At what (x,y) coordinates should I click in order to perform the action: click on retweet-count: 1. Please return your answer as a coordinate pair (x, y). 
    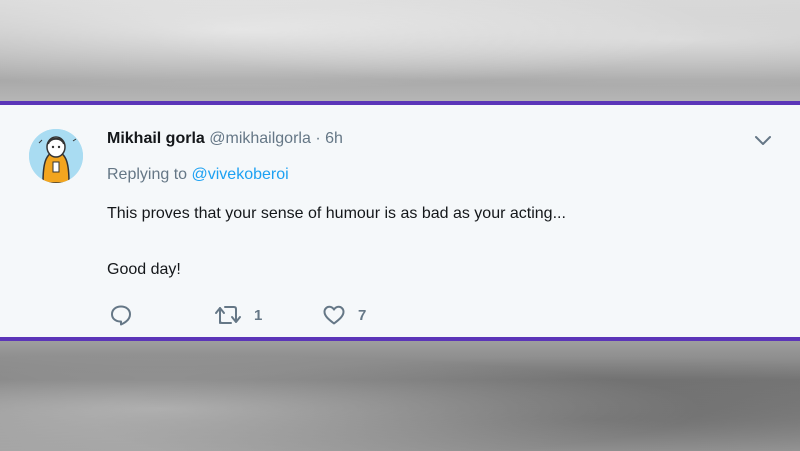
    Looking at the image, I should click on (258, 315).